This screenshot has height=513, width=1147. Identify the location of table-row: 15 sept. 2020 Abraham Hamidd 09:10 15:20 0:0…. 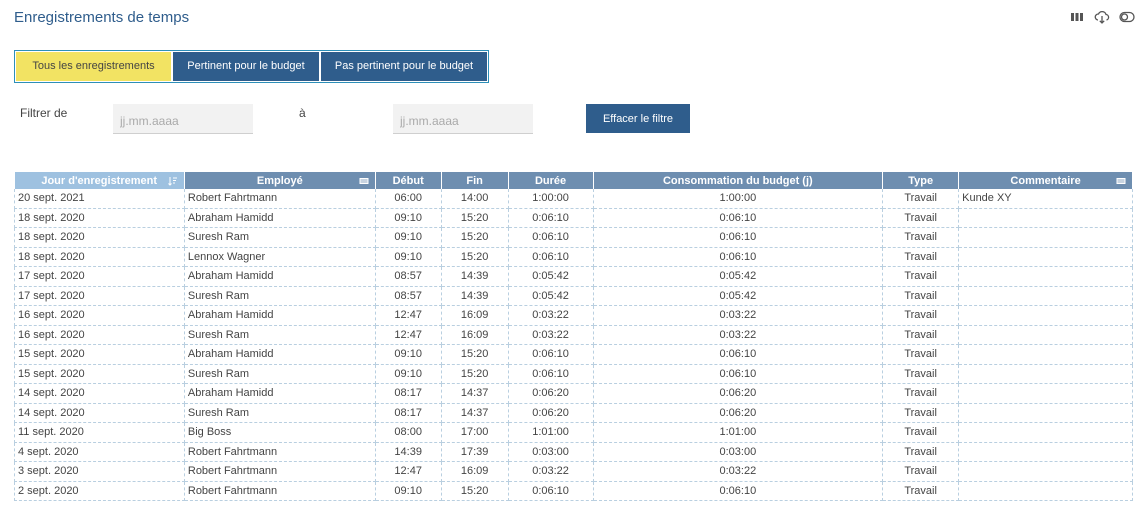
(573, 354).